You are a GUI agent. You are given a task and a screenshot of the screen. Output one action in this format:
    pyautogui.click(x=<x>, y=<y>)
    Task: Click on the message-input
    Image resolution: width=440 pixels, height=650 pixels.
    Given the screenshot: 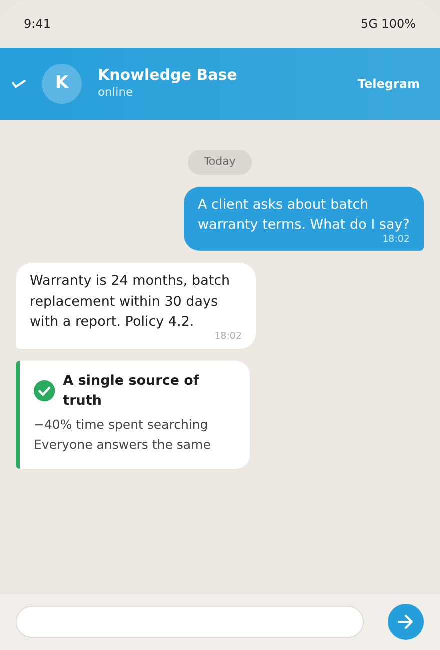 What is the action you would take?
    pyautogui.click(x=190, y=622)
    